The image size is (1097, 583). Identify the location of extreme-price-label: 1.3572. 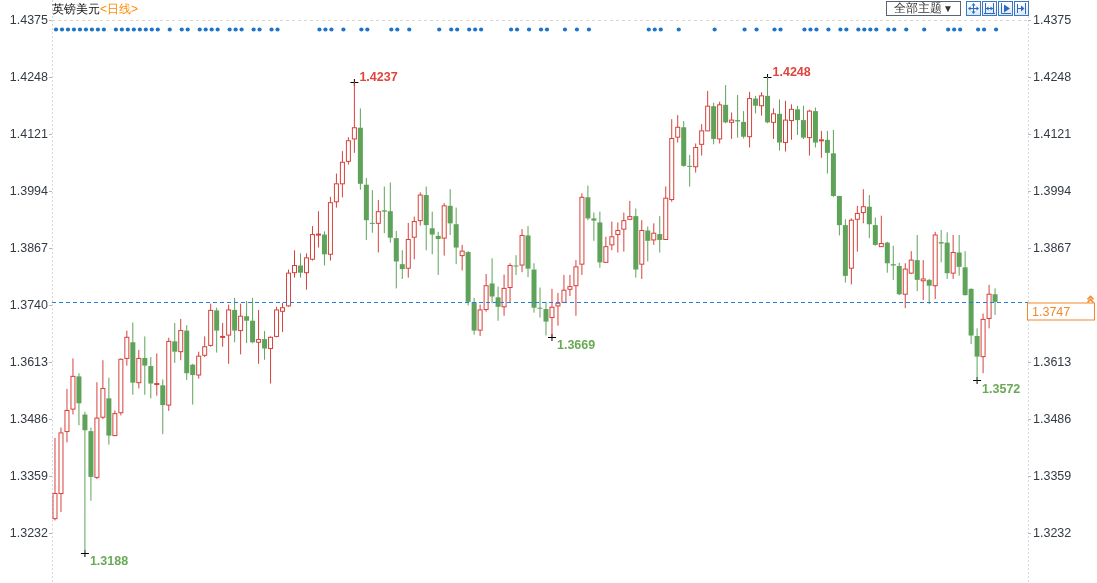
(1001, 388).